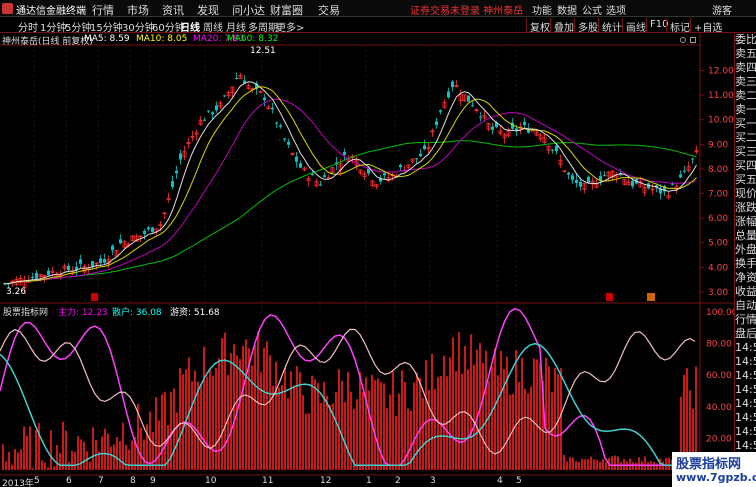  Describe the element at coordinates (745, 40) in the screenshot. I see `side-panel-item: 委比` at that location.